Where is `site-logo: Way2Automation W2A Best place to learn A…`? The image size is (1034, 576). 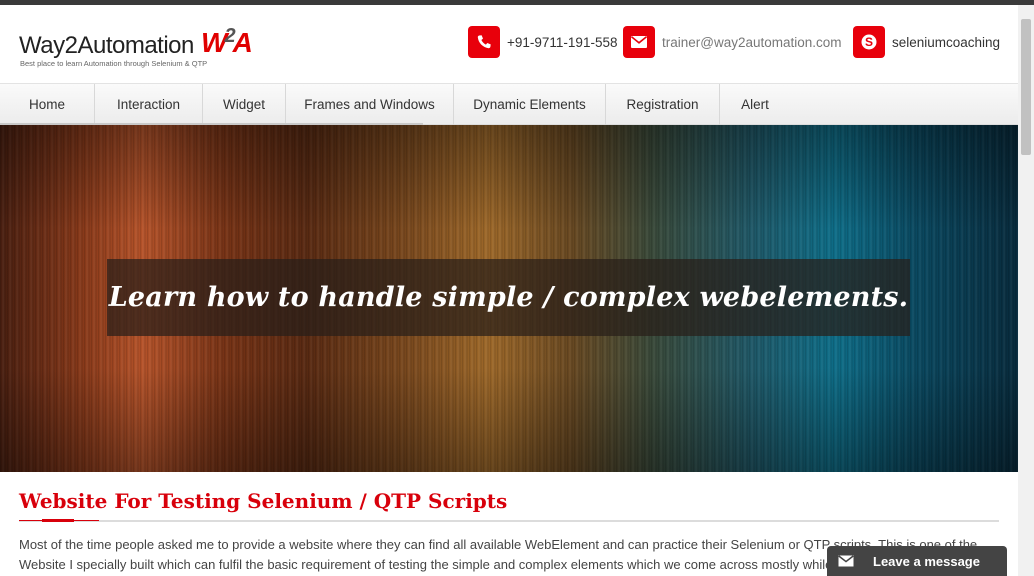 site-logo: Way2Automation W2A Best place to learn A… is located at coordinates (139, 51).